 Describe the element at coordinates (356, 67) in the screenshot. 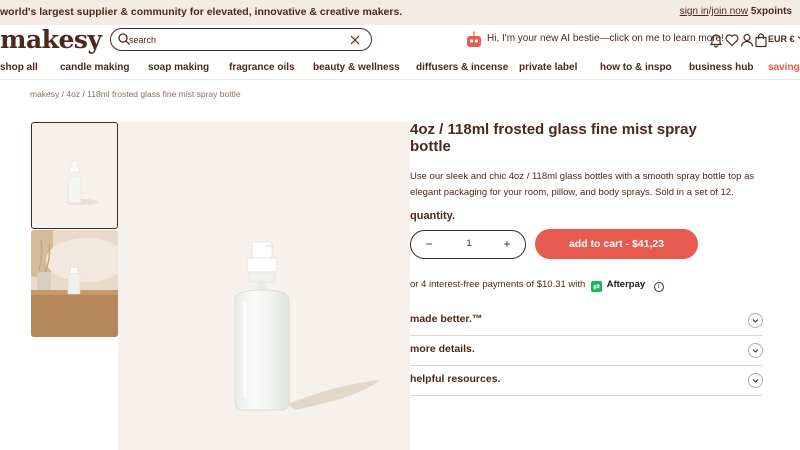

I see `nav-item-beauty-wellness: beauty & wellness` at that location.